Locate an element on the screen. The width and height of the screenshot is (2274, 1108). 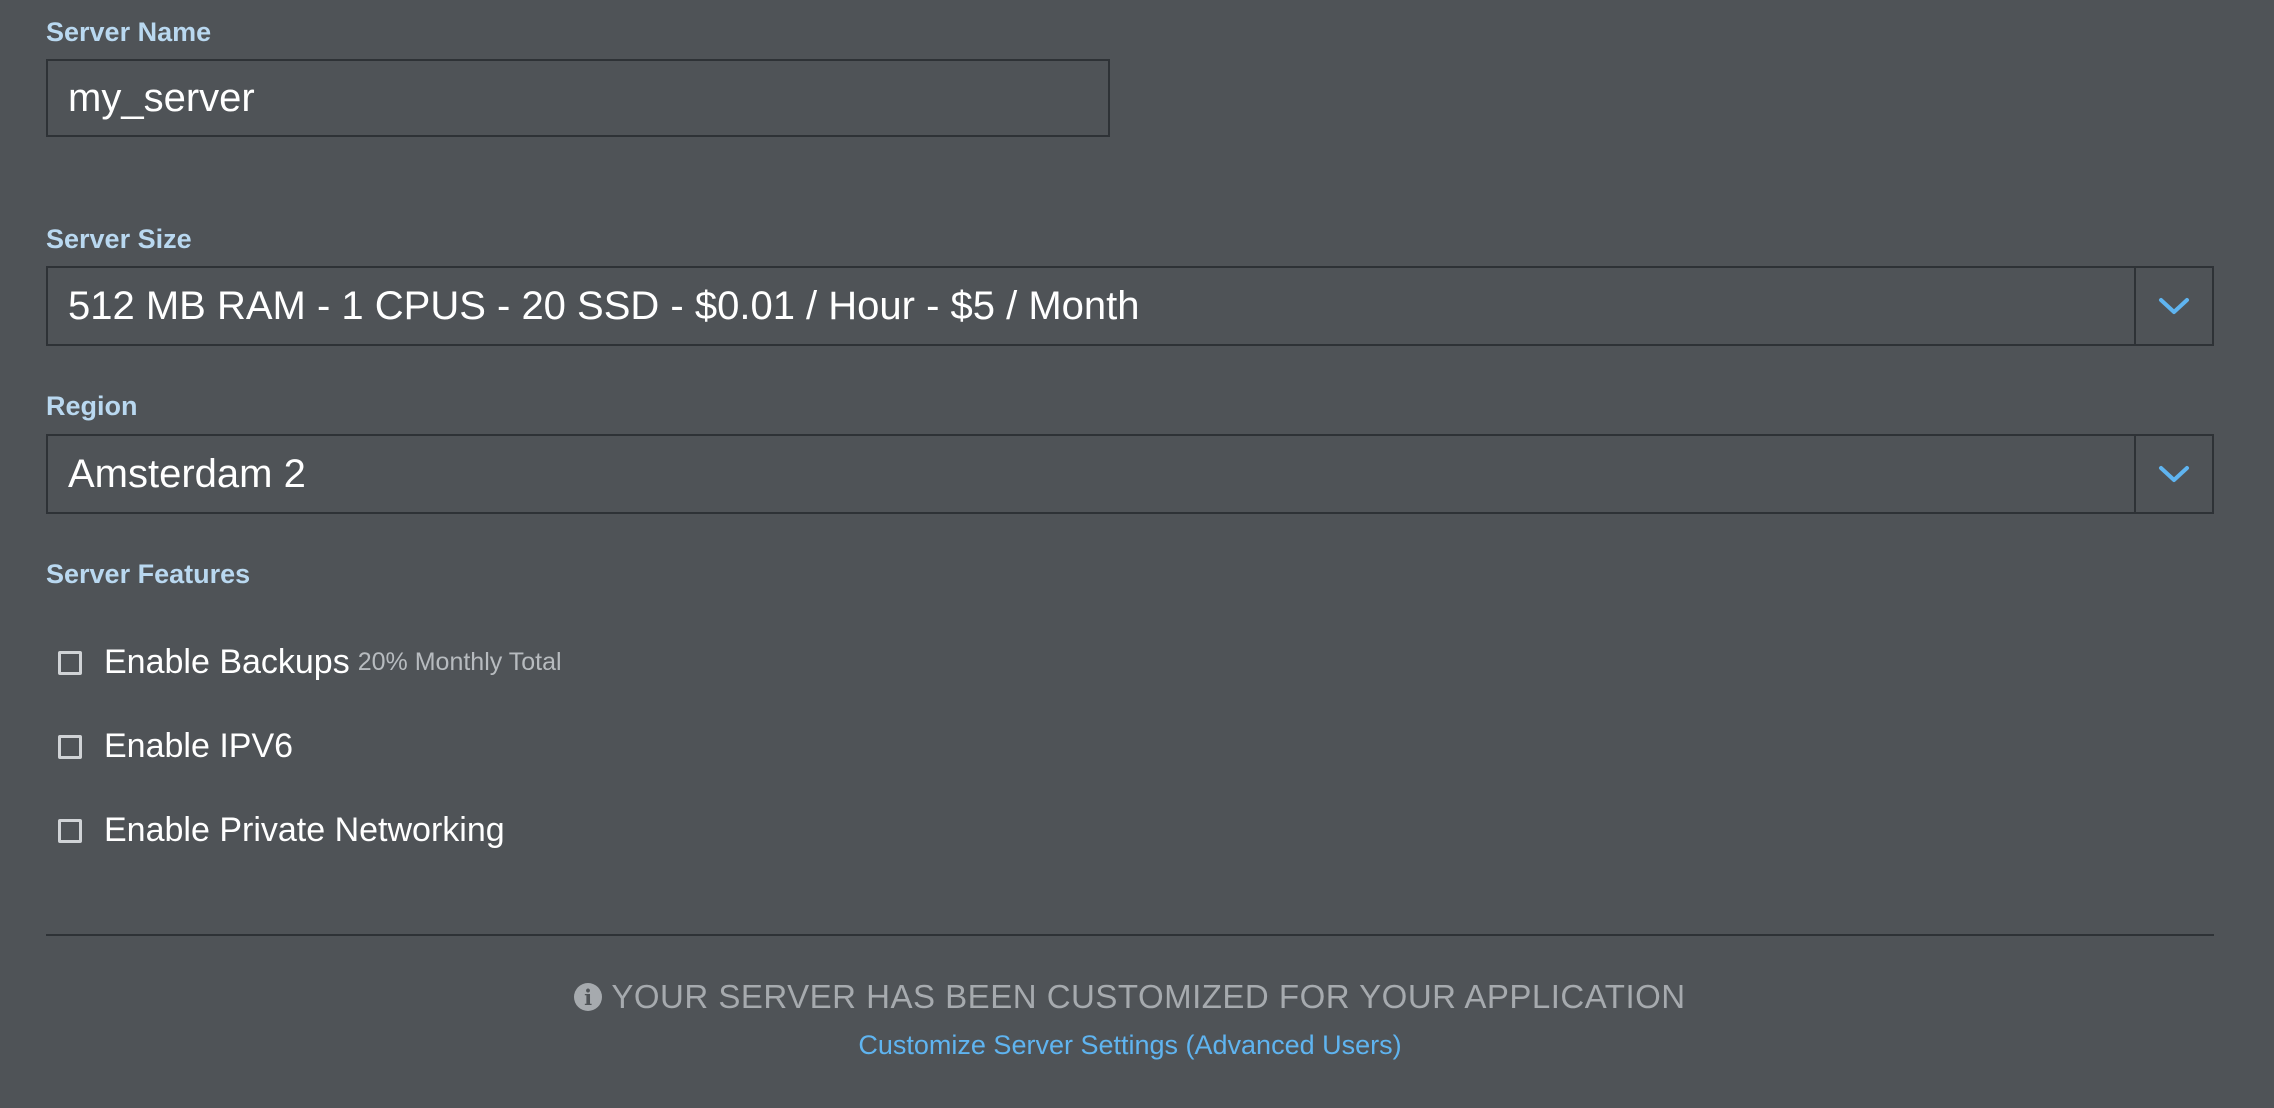
backups-note: 20% Monthly Total is located at coordinates (459, 662).